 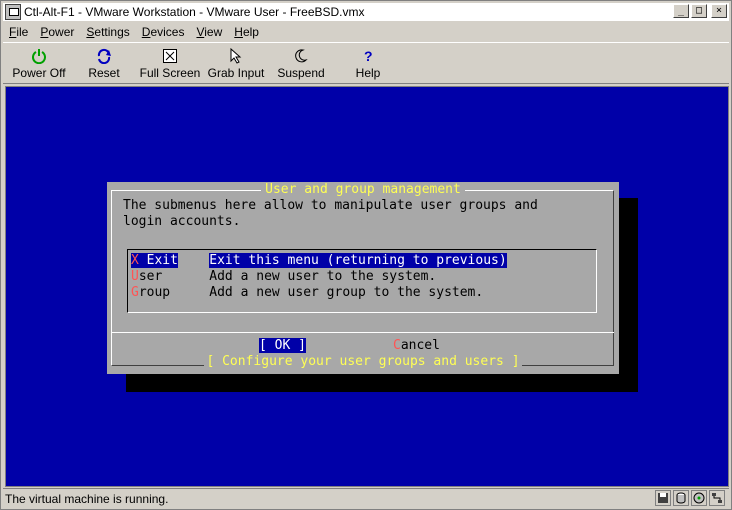 I want to click on help-icon: ?, so click(x=368, y=56).